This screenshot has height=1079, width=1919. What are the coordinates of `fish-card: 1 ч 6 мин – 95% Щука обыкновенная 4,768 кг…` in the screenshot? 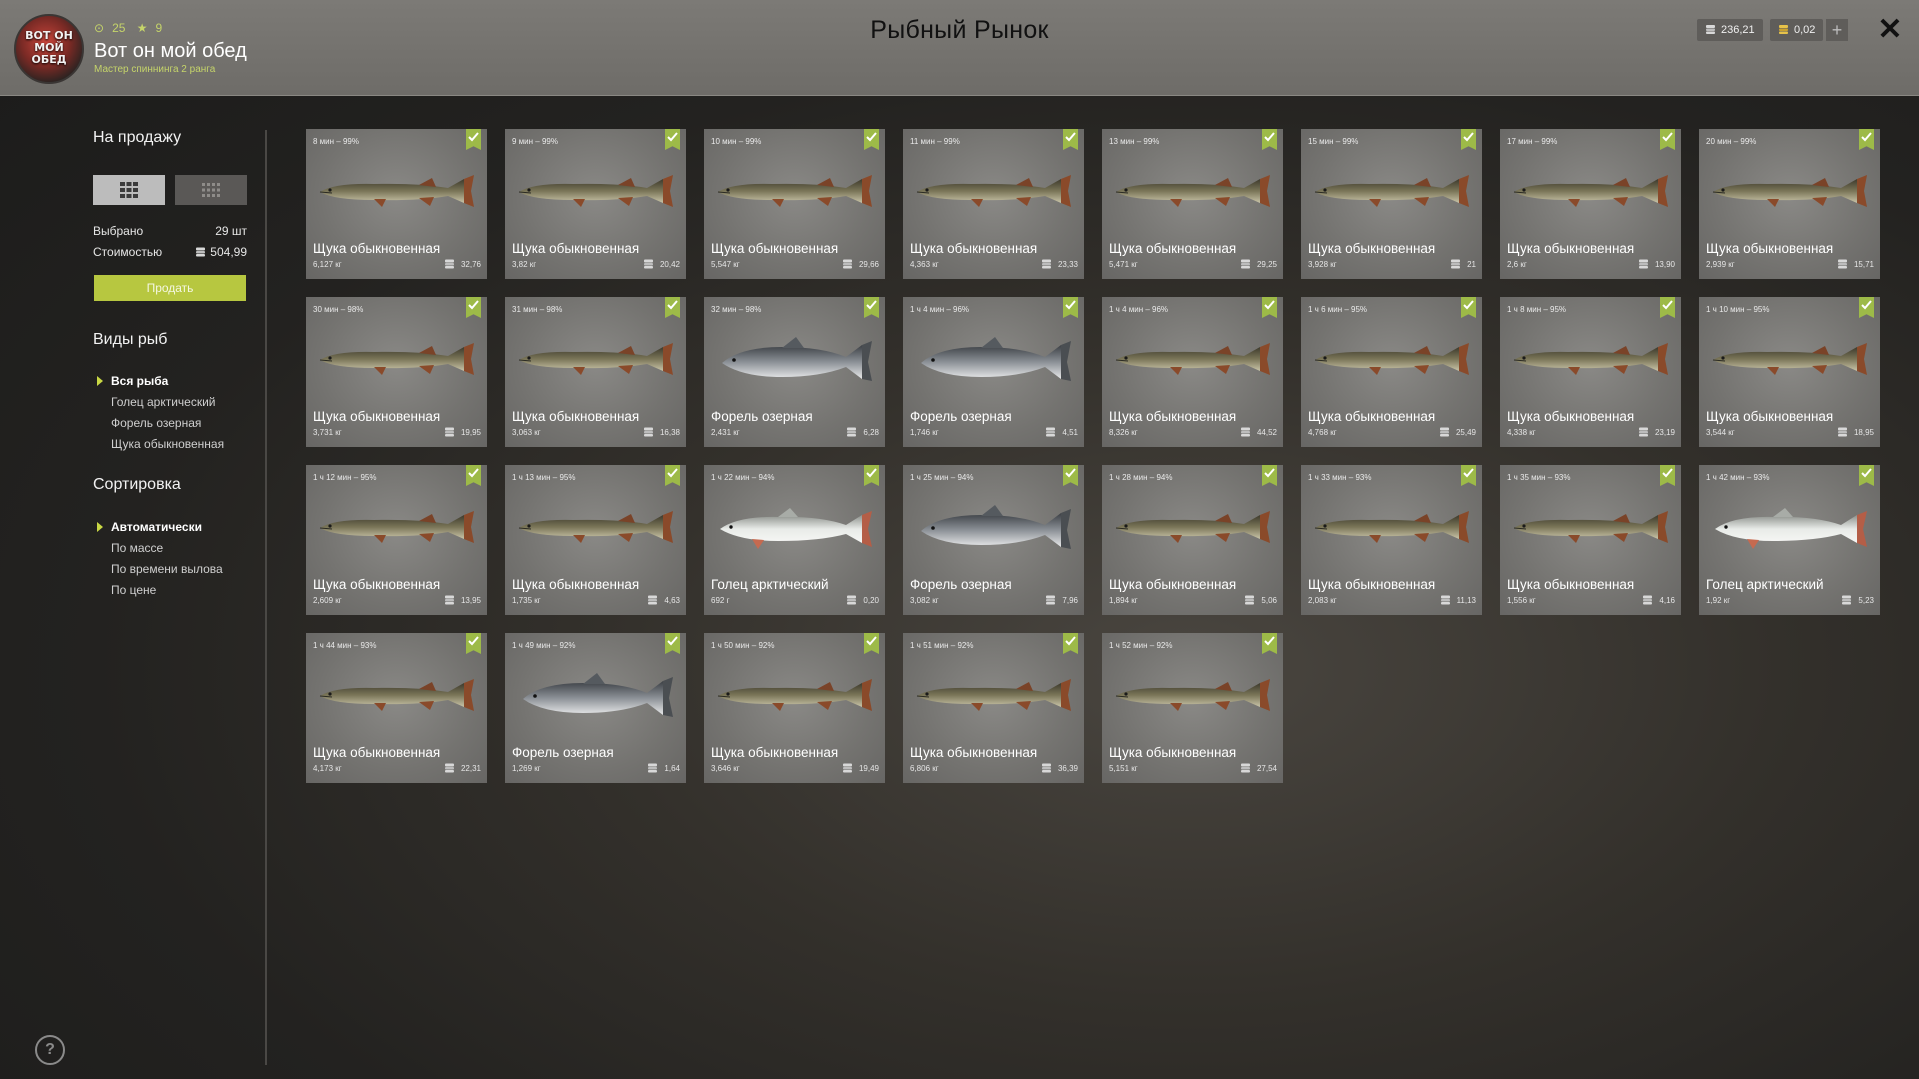 It's located at (1391, 372).